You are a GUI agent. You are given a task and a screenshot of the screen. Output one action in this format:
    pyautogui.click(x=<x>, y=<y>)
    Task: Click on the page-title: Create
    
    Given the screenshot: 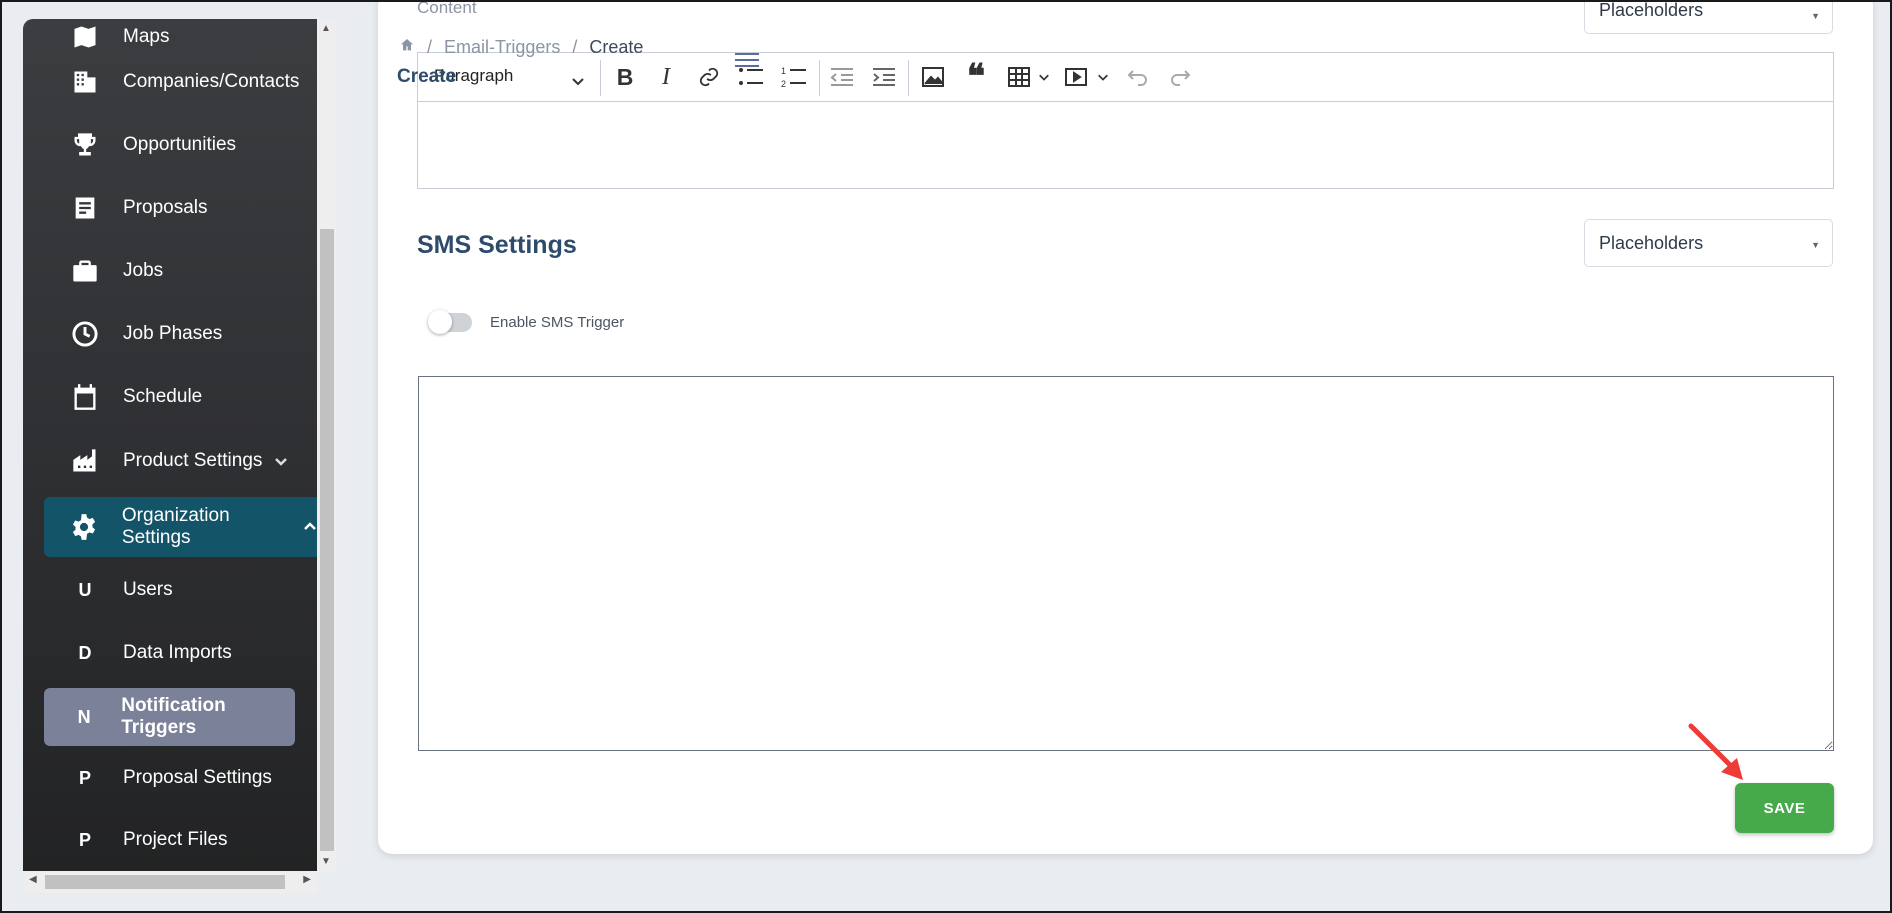 What is the action you would take?
    pyautogui.click(x=427, y=76)
    